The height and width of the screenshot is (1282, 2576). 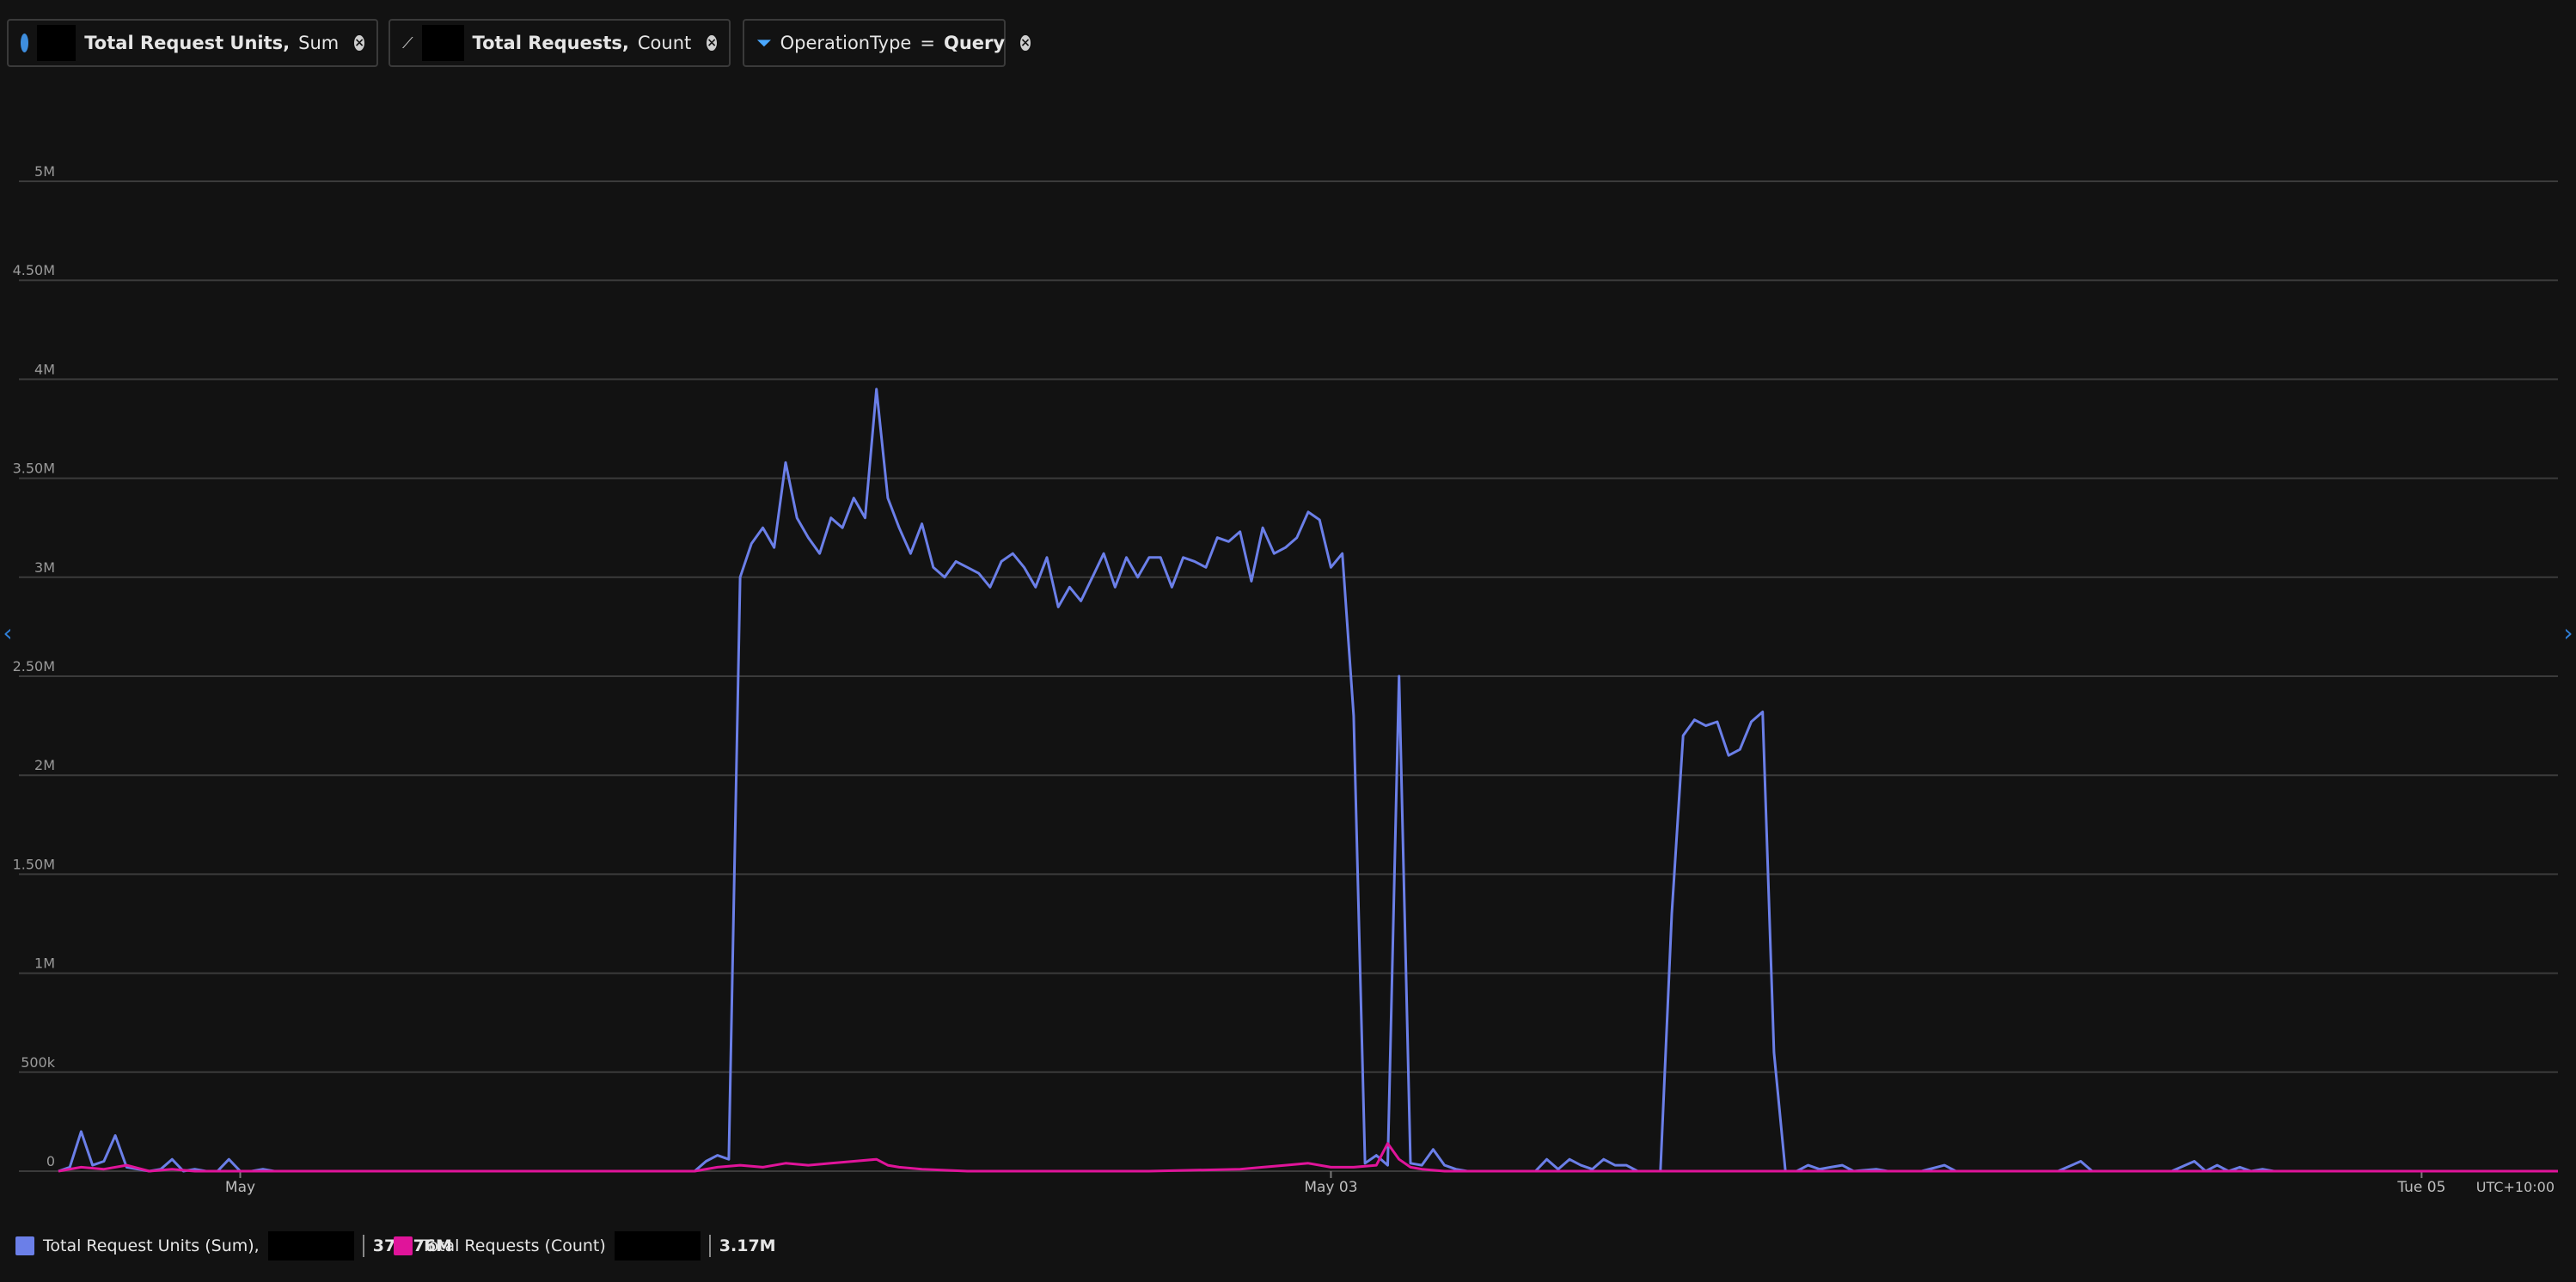 I want to click on y-tick-label: 3M, so click(x=44, y=567).